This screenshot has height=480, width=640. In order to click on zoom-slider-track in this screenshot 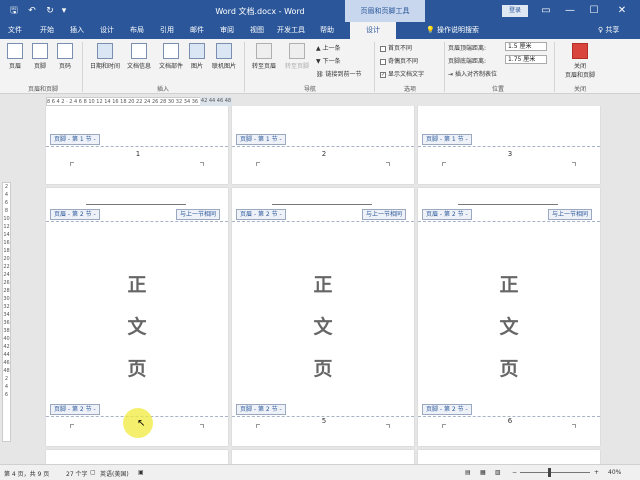, I will do `click(555, 472)`.